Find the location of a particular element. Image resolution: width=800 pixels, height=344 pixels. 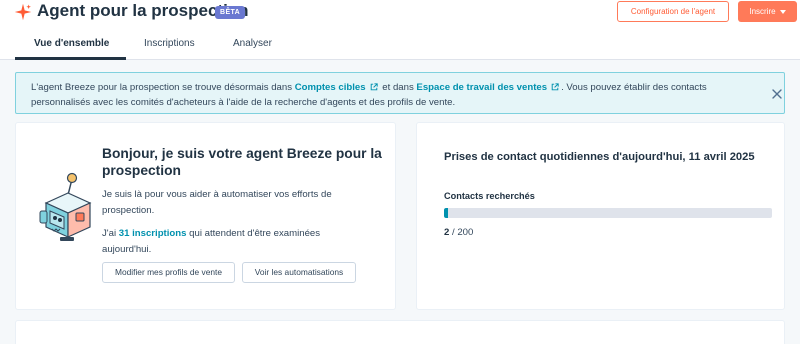

enroll-button-label: Inscrire is located at coordinates (762, 11).